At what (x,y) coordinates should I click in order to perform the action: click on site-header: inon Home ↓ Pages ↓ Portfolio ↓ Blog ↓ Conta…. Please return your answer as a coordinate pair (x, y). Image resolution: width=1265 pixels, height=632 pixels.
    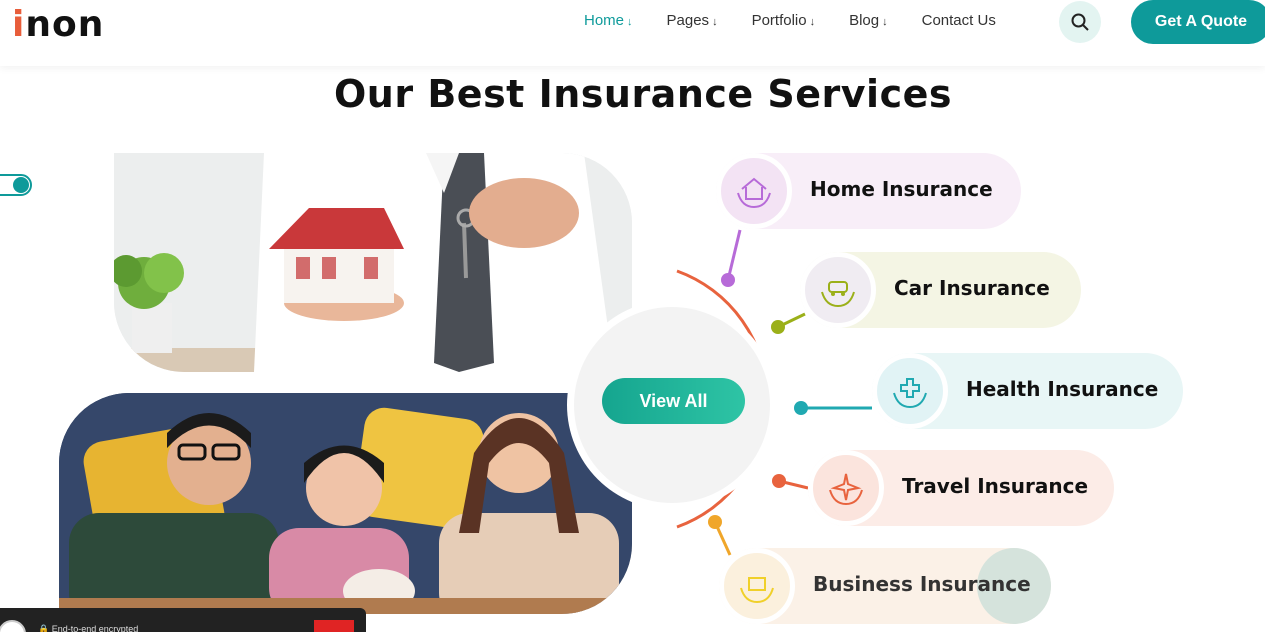
    Looking at the image, I should click on (632, 33).